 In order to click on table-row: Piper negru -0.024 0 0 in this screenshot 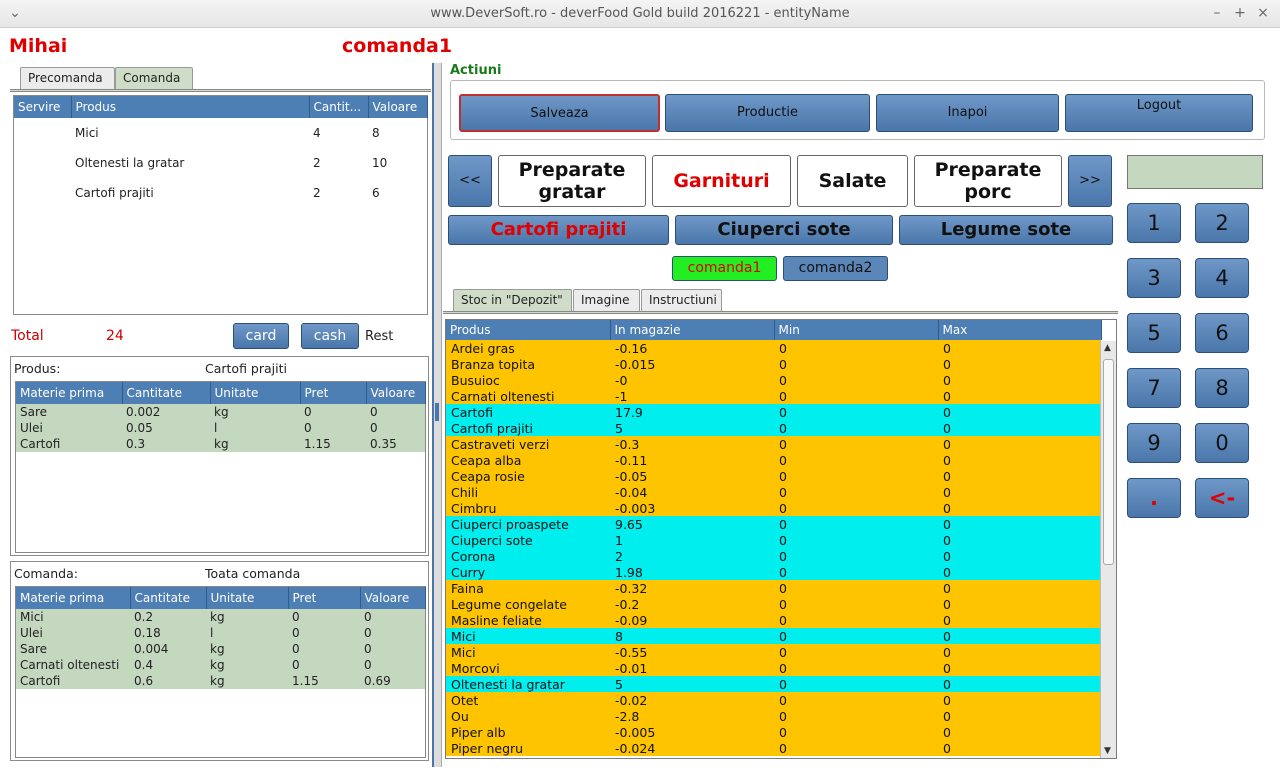, I will do `click(773, 748)`.